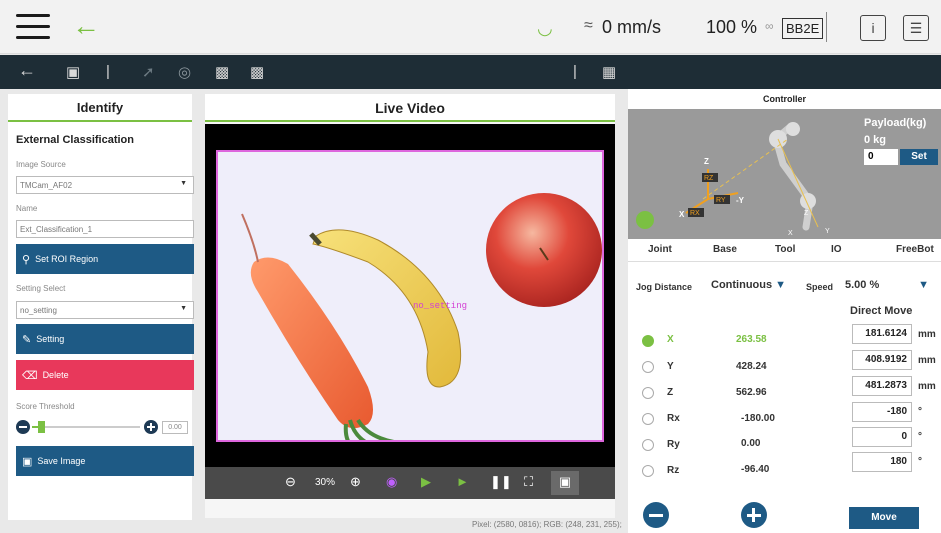  What do you see at coordinates (648, 419) in the screenshot?
I see `radio-rx` at bounding box center [648, 419].